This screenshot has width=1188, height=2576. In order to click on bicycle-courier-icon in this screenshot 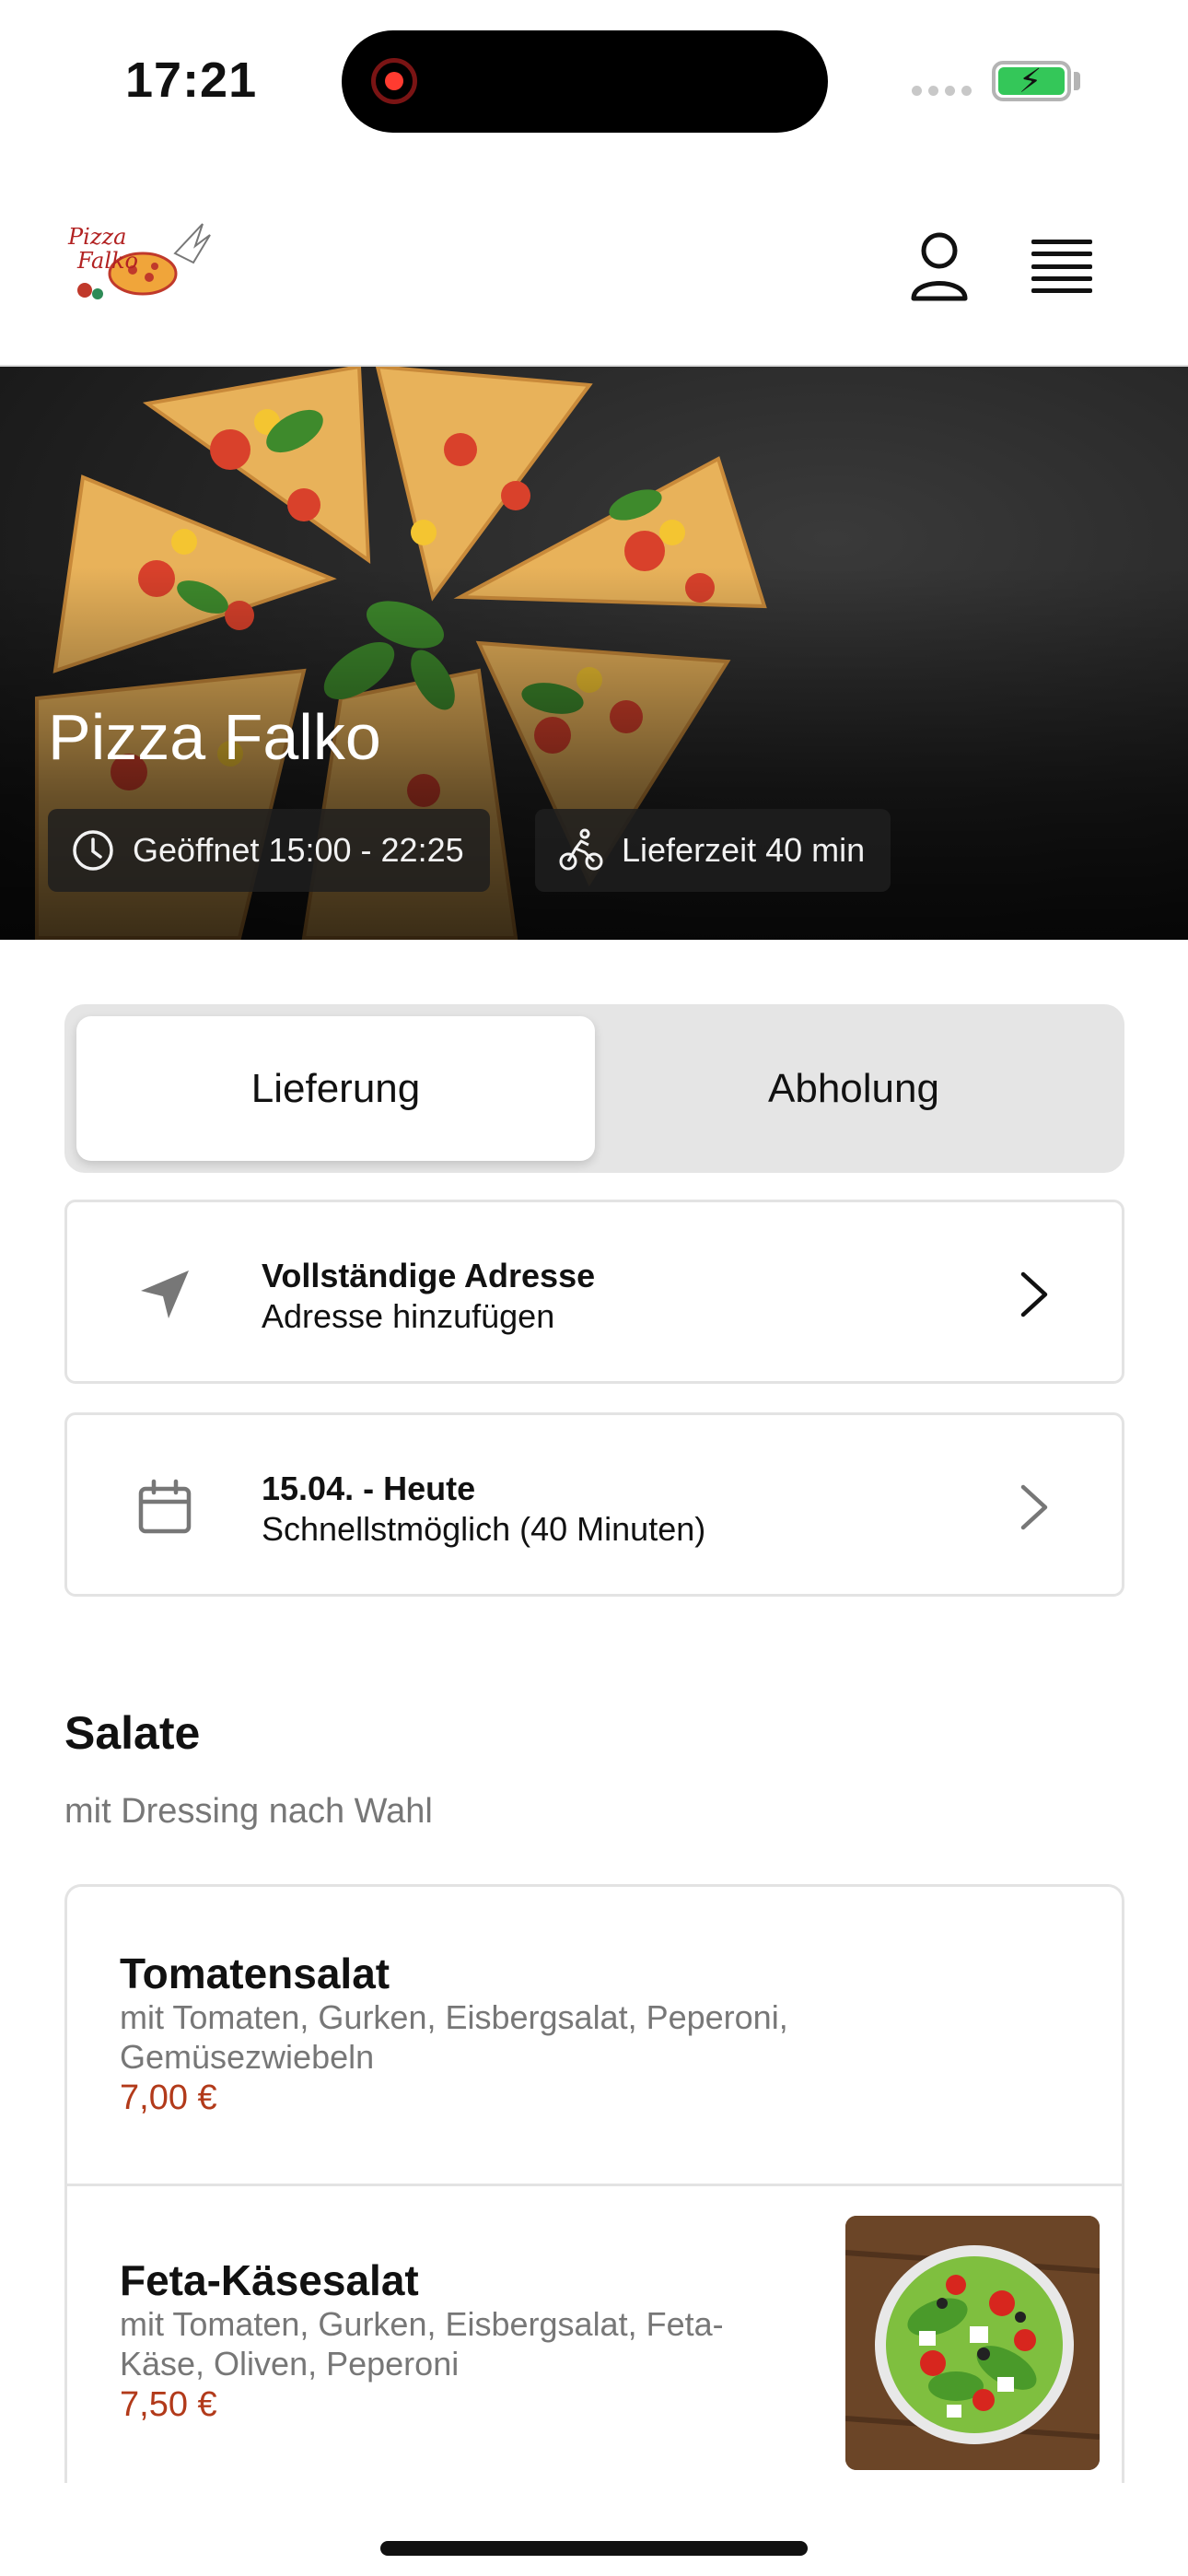, I will do `click(581, 849)`.